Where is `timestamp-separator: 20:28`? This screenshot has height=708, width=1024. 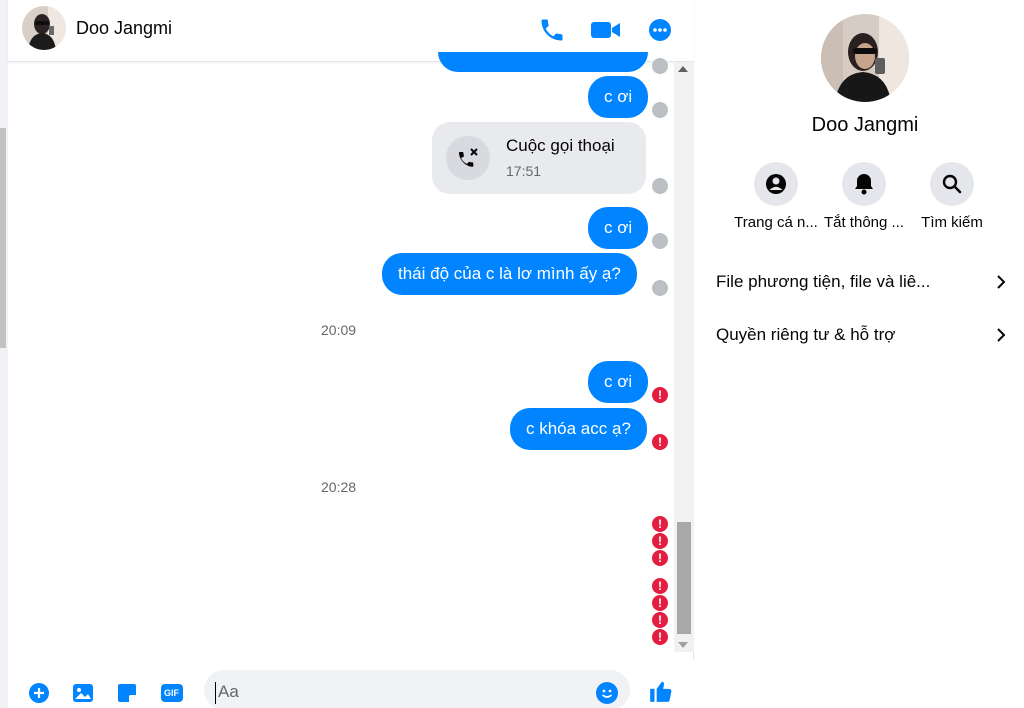
timestamp-separator: 20:28 is located at coordinates (339, 487).